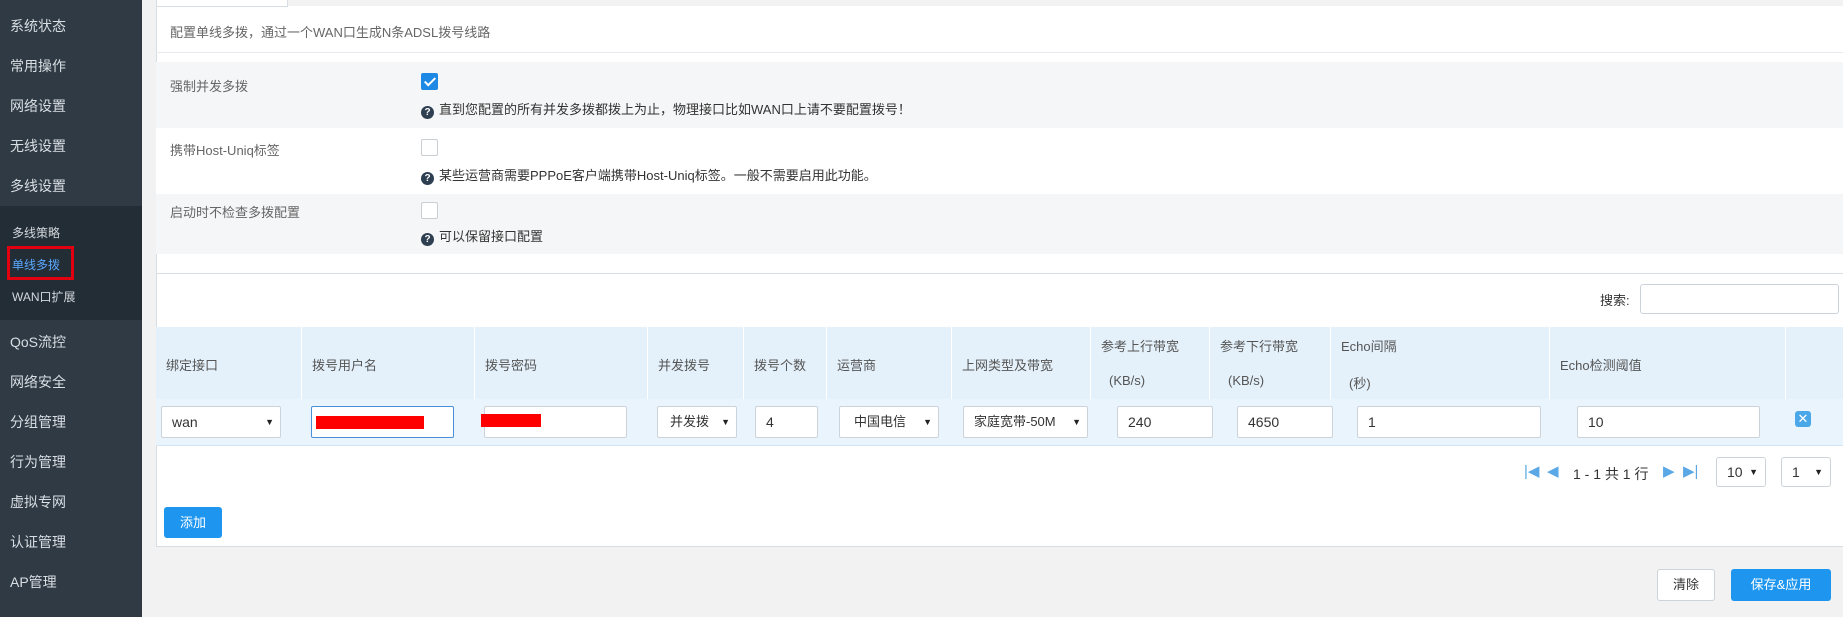 Image resolution: width=1843 pixels, height=617 pixels. I want to click on nav-item-multiline-settings: 多线设置, so click(71, 186).